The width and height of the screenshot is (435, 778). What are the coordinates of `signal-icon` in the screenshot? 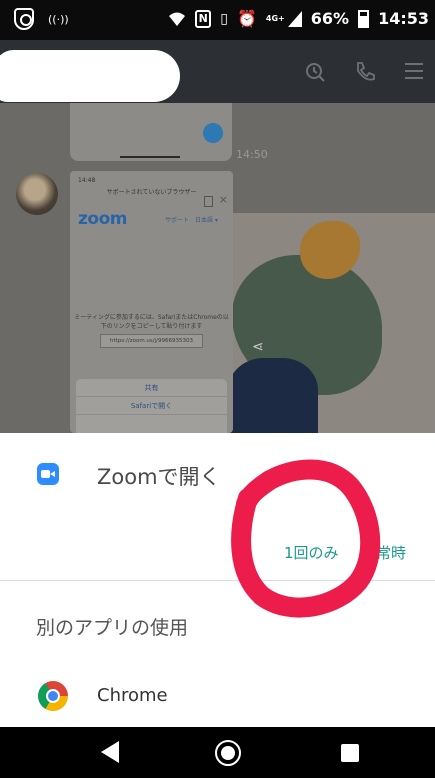 It's located at (294, 18).